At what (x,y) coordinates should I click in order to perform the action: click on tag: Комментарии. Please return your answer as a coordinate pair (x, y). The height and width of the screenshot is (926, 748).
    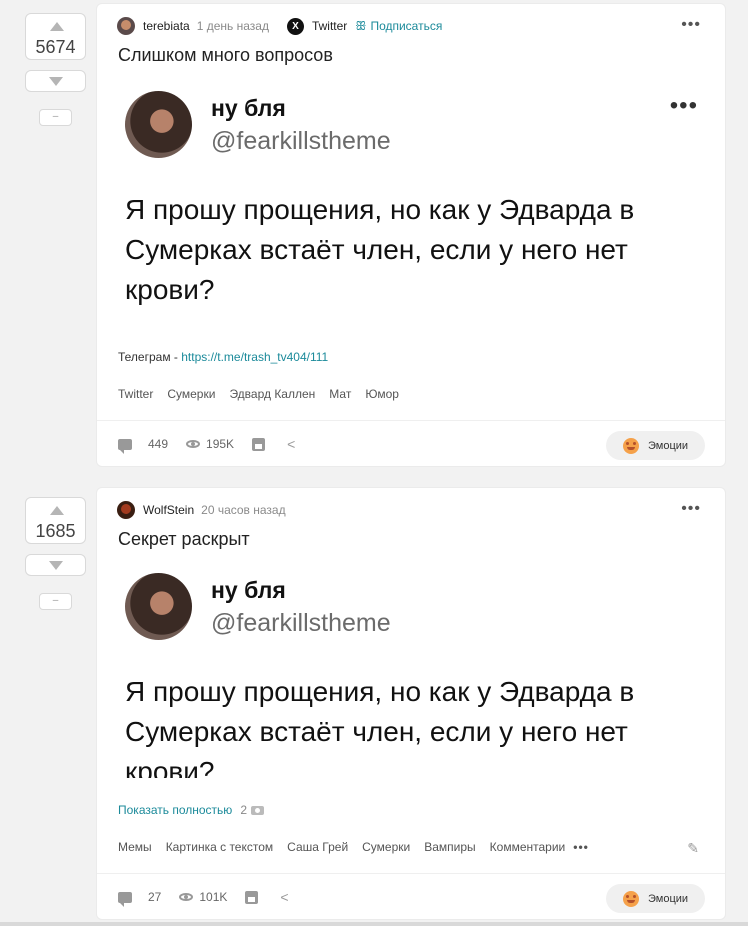
    Looking at the image, I should click on (528, 847).